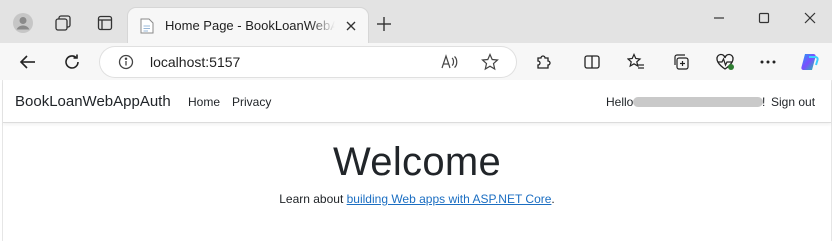 The height and width of the screenshot is (241, 832). I want to click on aspnet-docs-link: building Web apps with ASP.NET Core, so click(449, 199).